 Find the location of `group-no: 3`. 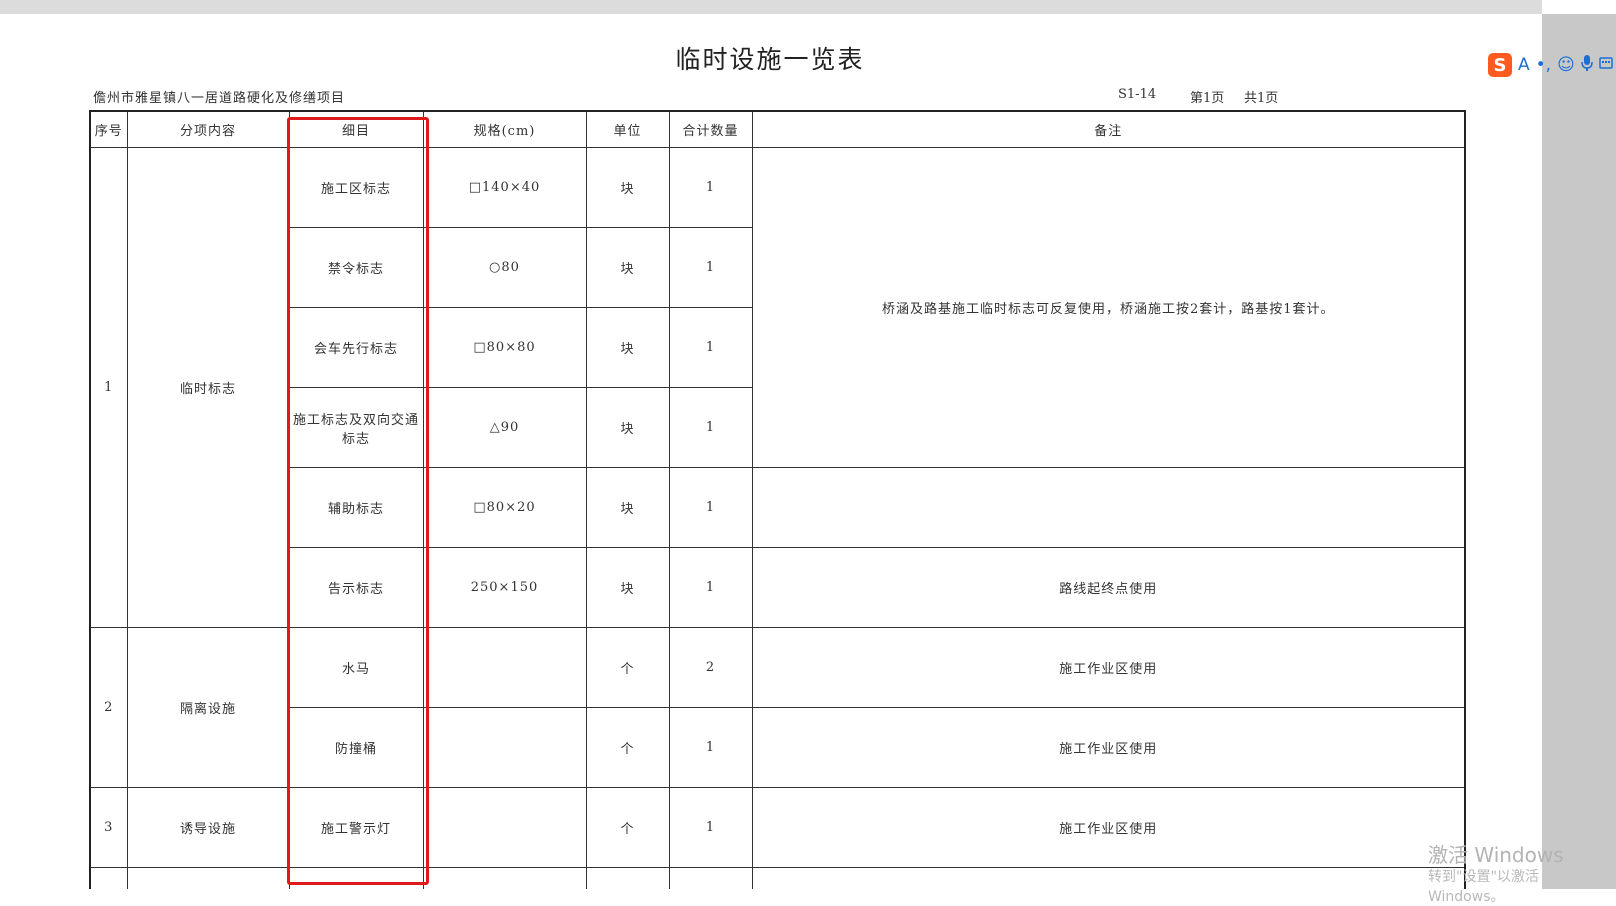

group-no: 3 is located at coordinates (108, 827).